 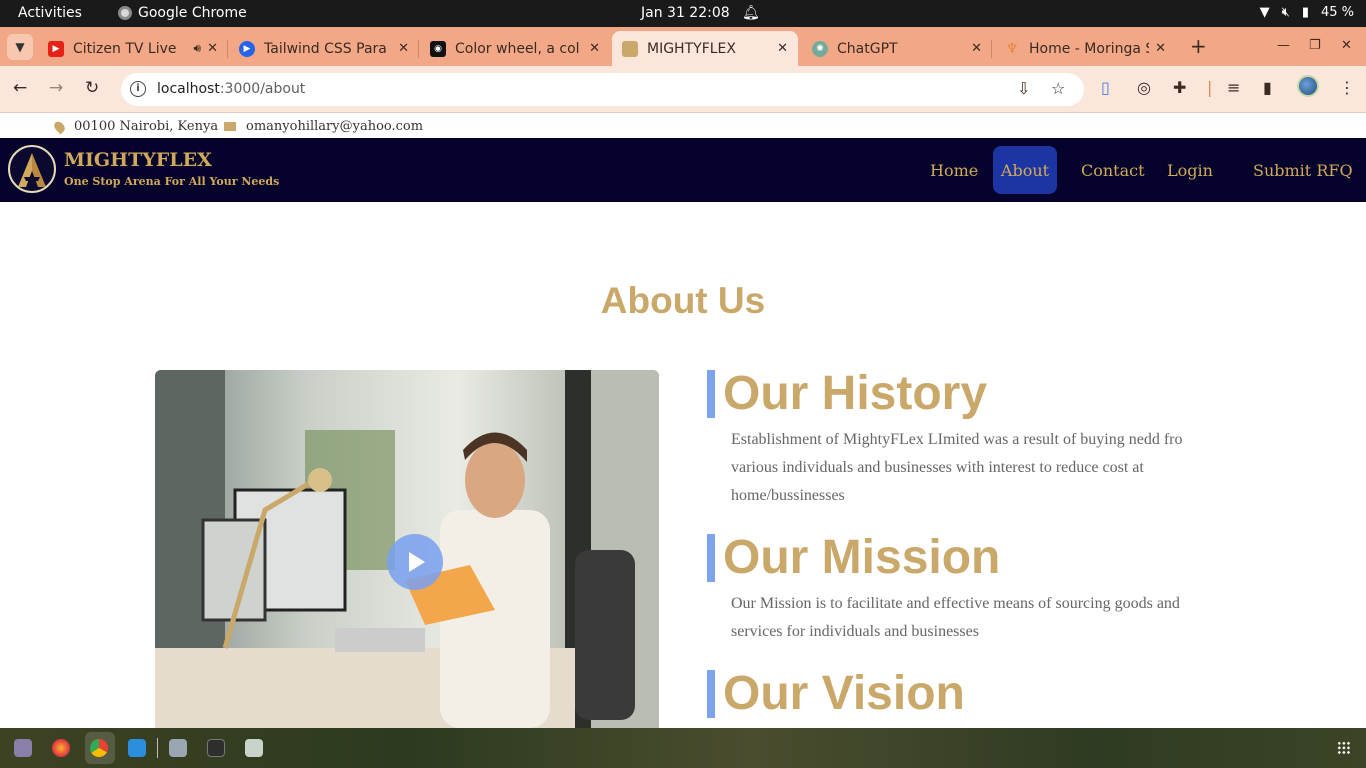 I want to click on mightyflex-icon, so click(x=630, y=48).